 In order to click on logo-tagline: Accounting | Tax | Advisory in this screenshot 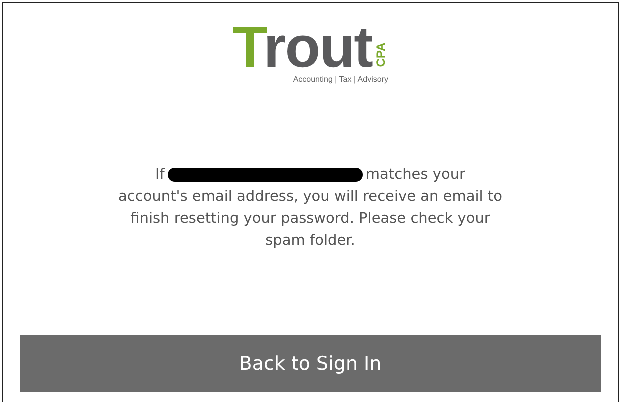, I will do `click(340, 79)`.